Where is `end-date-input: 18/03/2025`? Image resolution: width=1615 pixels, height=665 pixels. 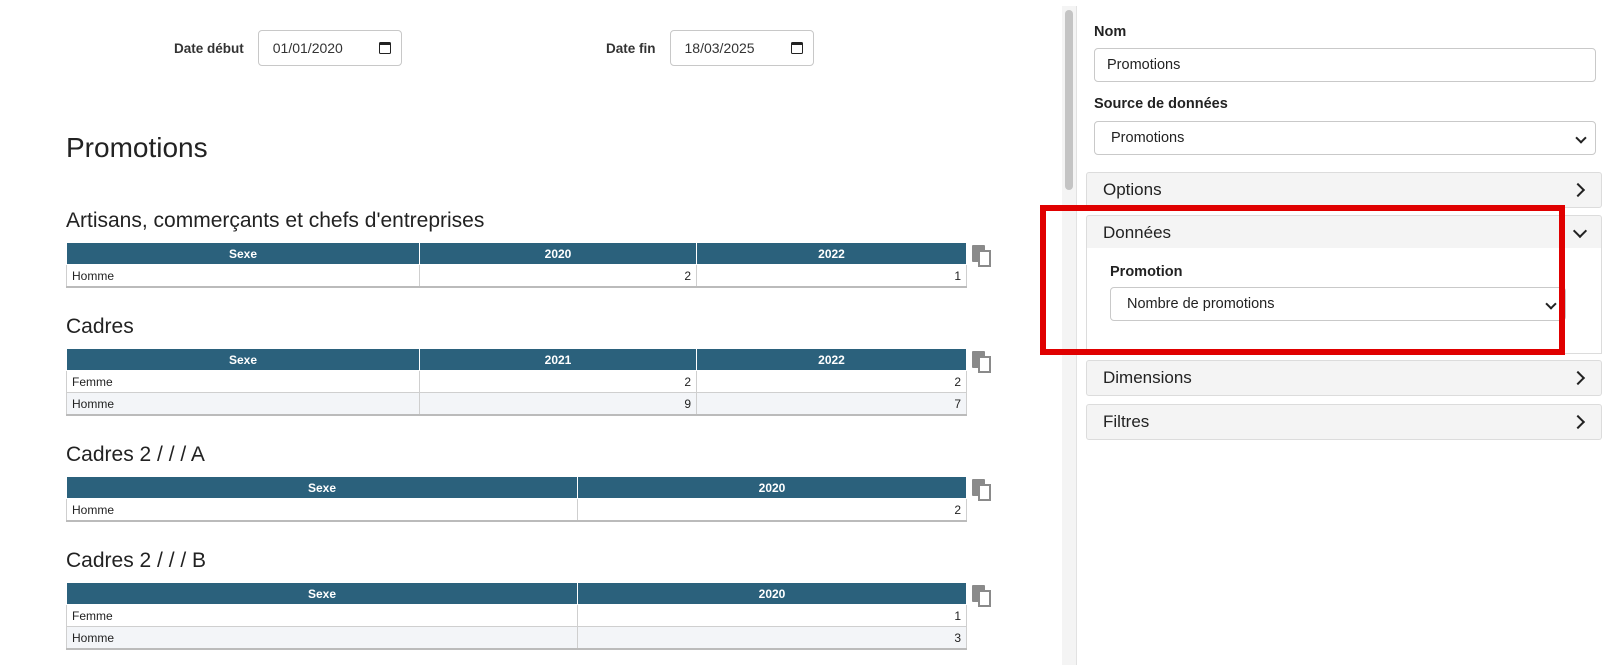
end-date-input: 18/03/2025 is located at coordinates (741, 48).